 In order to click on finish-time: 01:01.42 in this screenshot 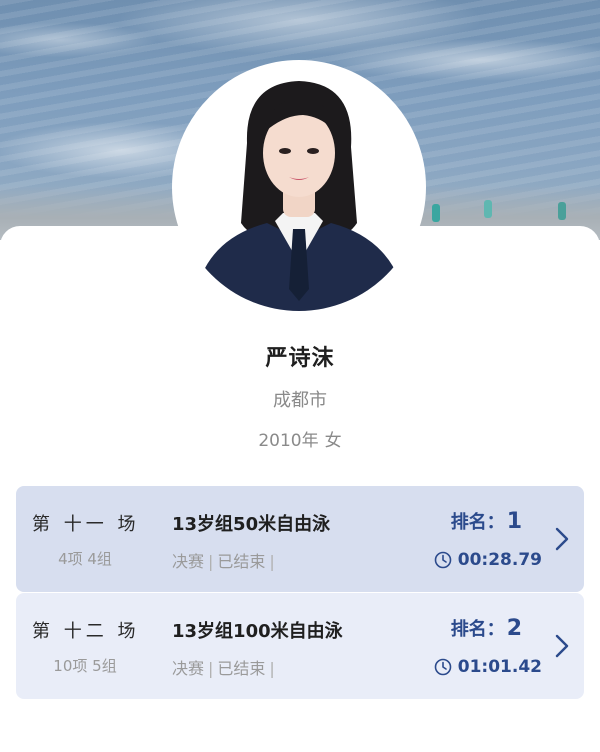, I will do `click(488, 667)`.